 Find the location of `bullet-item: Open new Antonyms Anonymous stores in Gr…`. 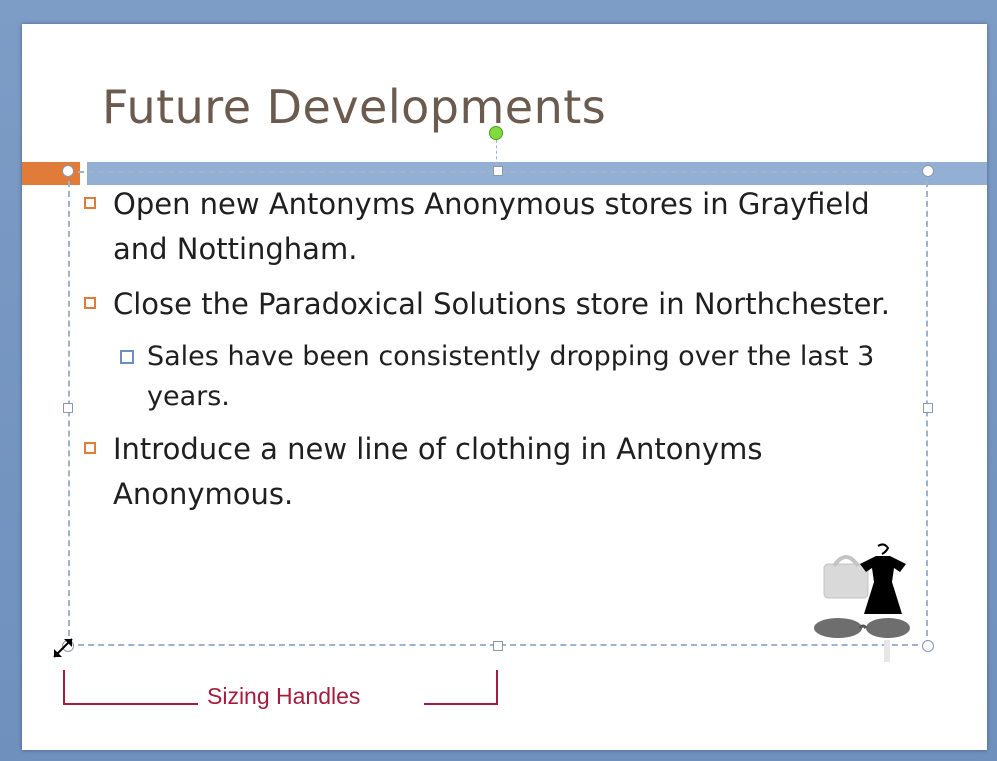

bullet-item: Open new Antonyms Anonymous stores in Gr… is located at coordinates (500, 227).